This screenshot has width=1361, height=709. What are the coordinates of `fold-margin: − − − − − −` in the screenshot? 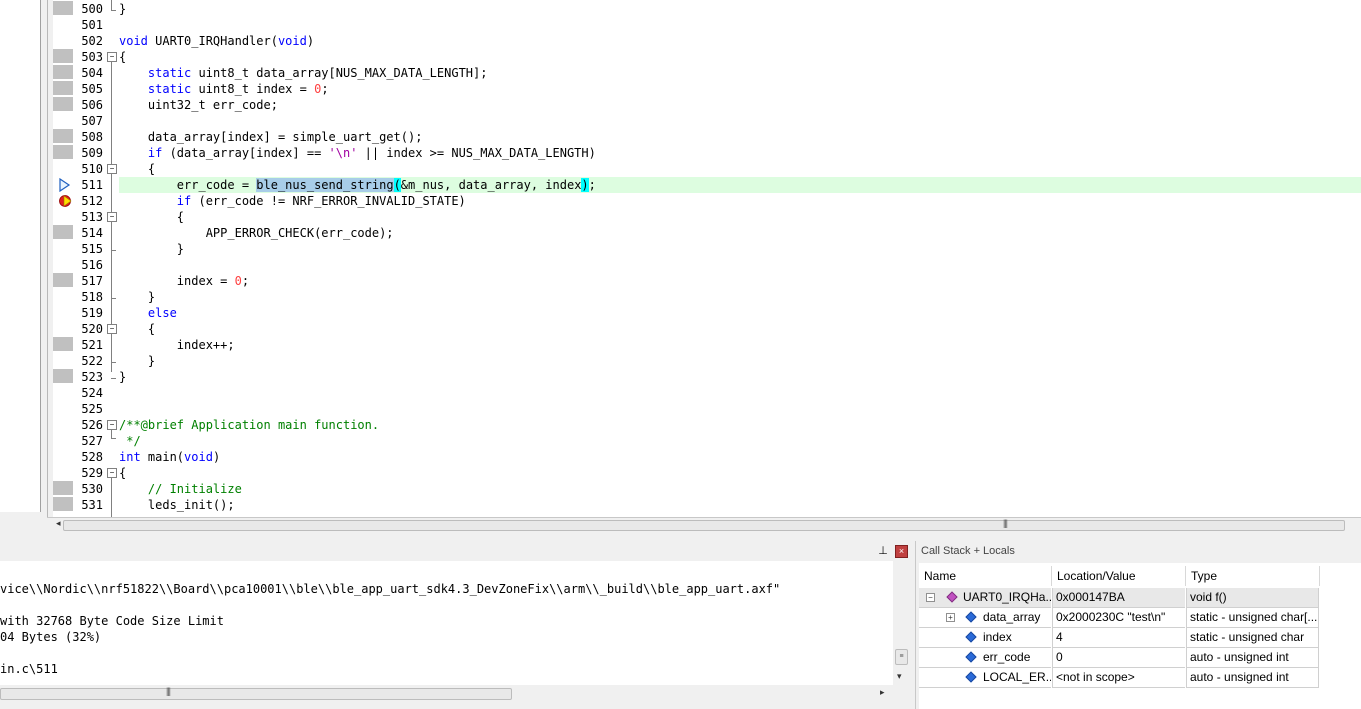 It's located at (112, 258).